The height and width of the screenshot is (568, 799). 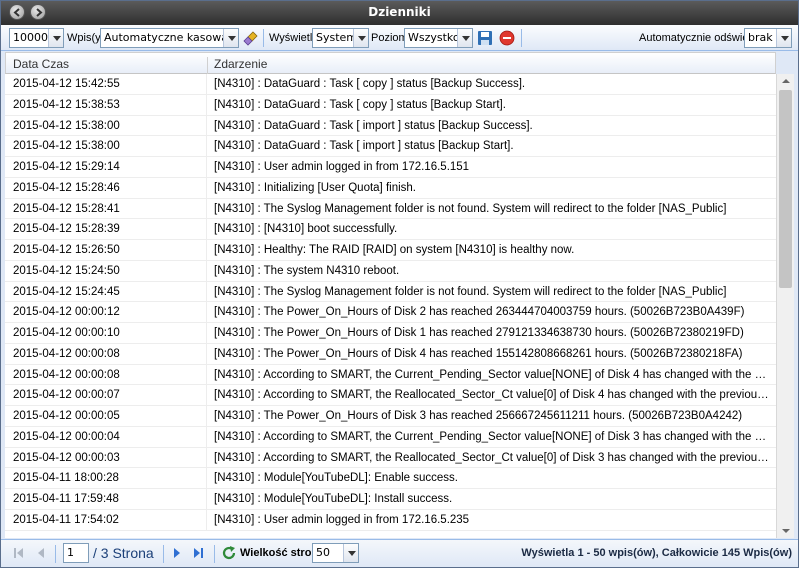 I want to click on save-icon, so click(x=485, y=38).